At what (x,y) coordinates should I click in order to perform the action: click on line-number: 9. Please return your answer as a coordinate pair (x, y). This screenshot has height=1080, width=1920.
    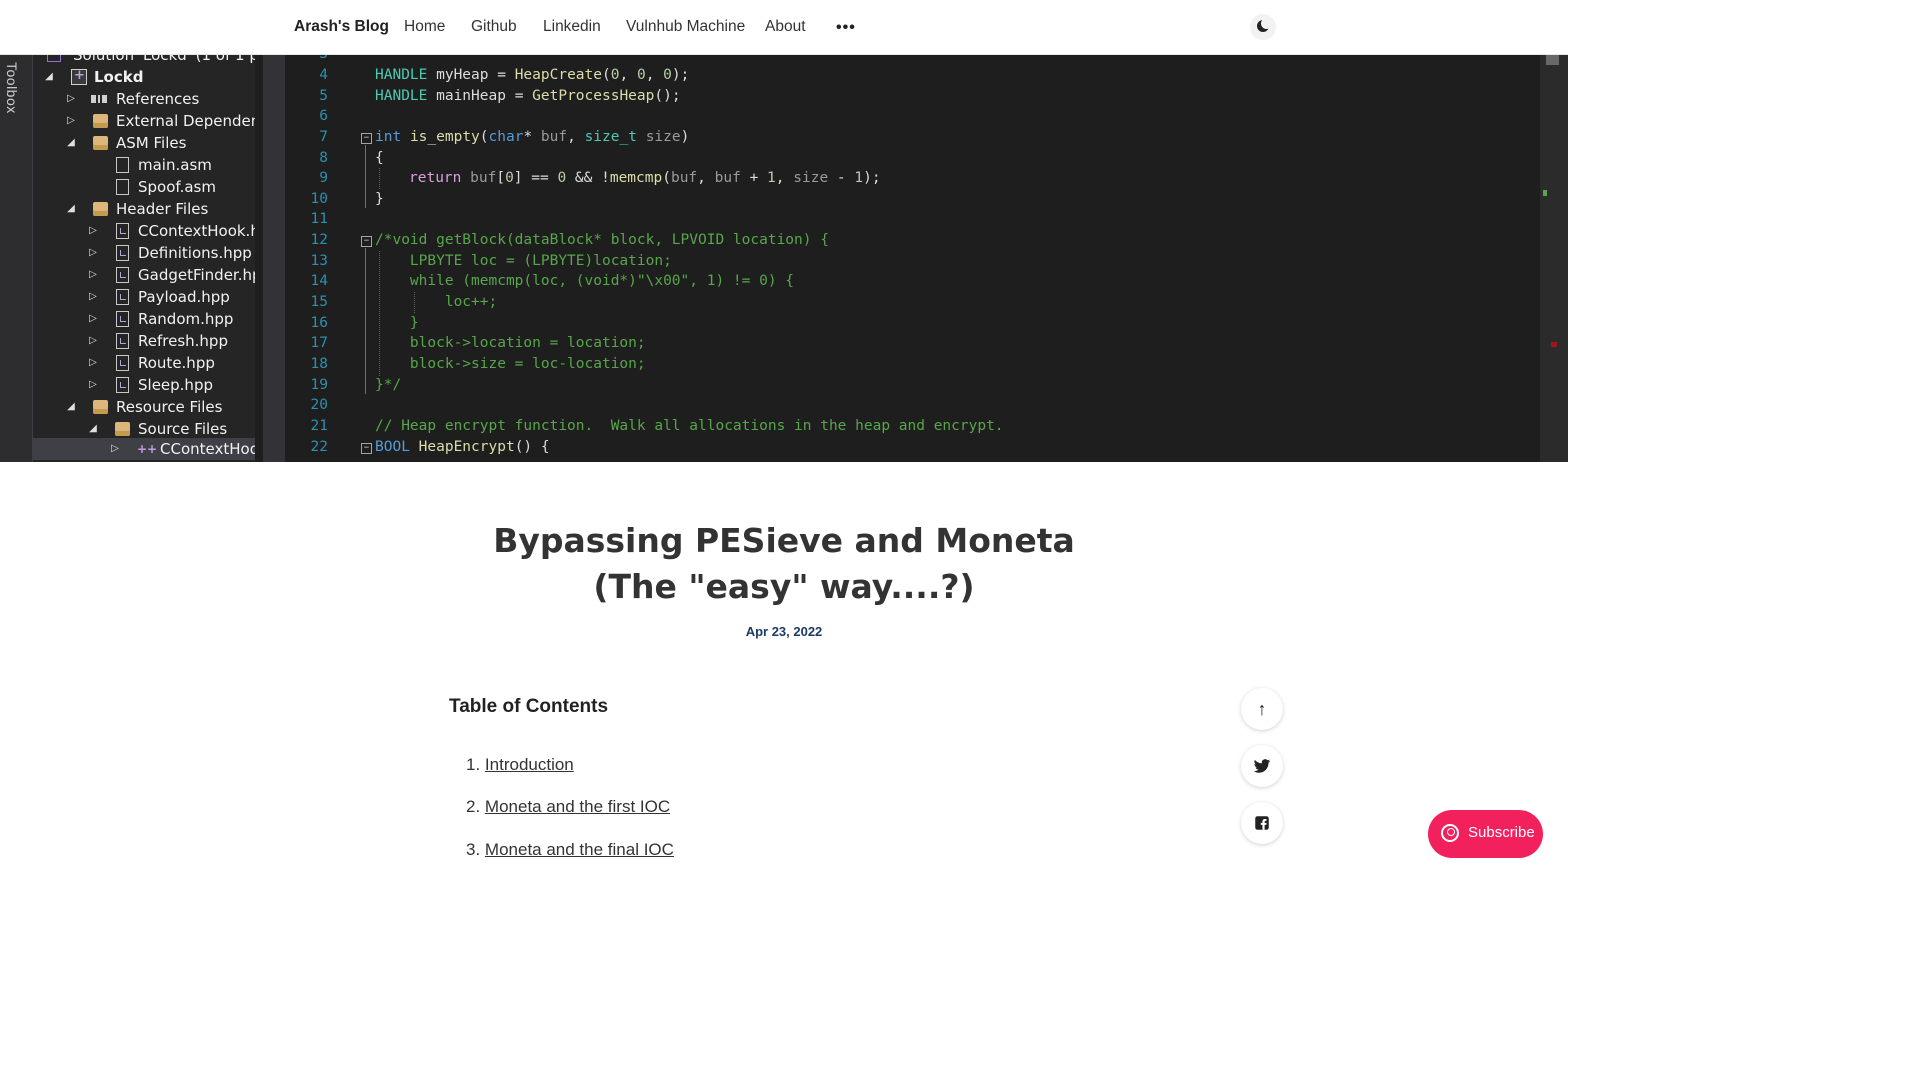
    Looking at the image, I should click on (323, 178).